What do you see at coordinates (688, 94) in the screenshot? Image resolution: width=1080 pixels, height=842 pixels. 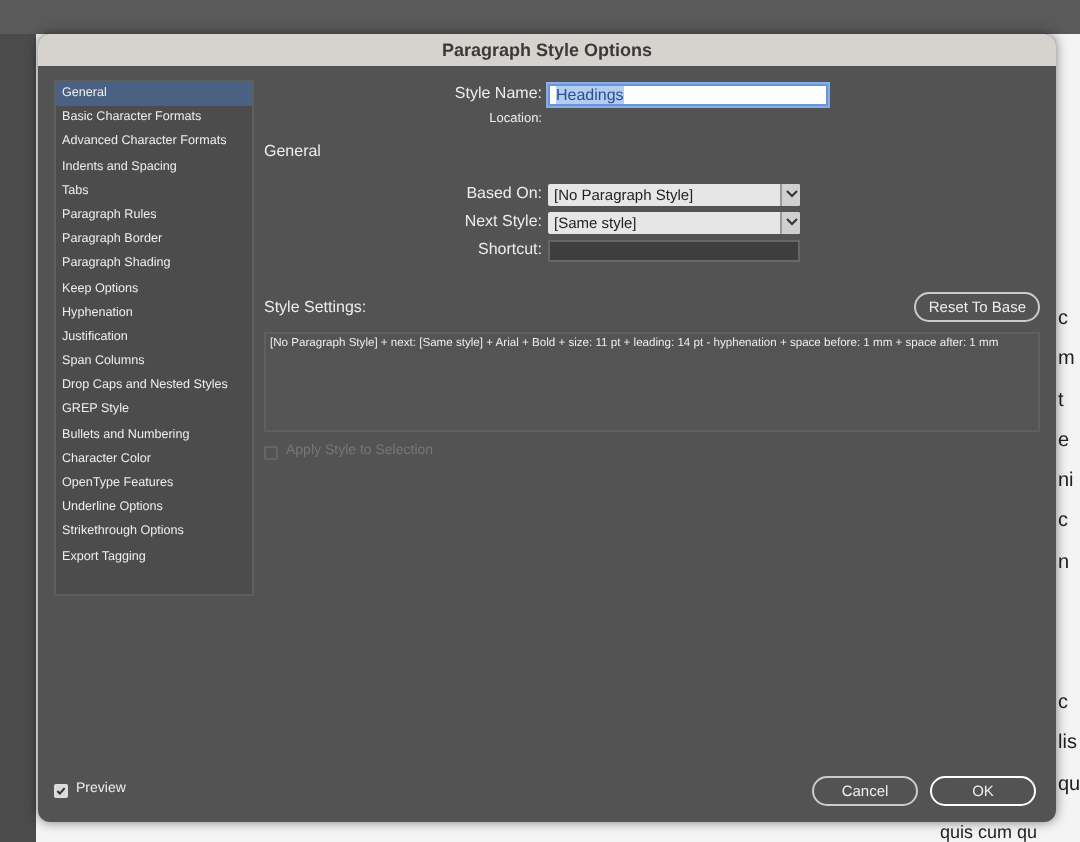 I see `style-name-field: Headings` at bounding box center [688, 94].